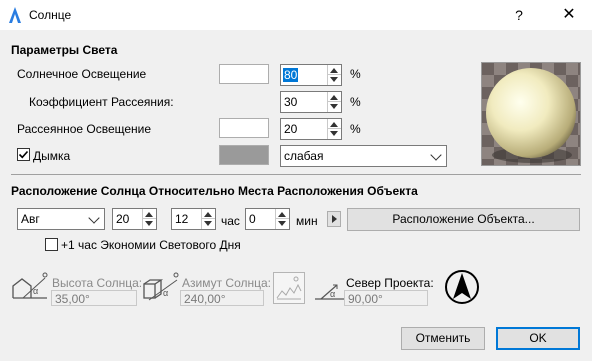  What do you see at coordinates (538, 338) in the screenshot?
I see `ok-button: OK` at bounding box center [538, 338].